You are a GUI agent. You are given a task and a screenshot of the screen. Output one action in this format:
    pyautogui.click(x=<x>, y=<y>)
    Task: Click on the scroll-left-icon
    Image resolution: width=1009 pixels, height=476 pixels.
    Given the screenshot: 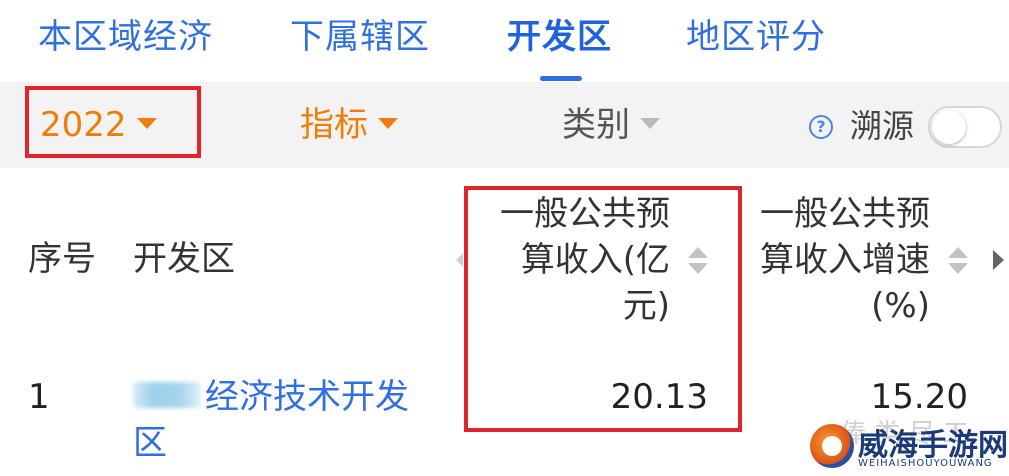 What is the action you would take?
    pyautogui.click(x=459, y=260)
    